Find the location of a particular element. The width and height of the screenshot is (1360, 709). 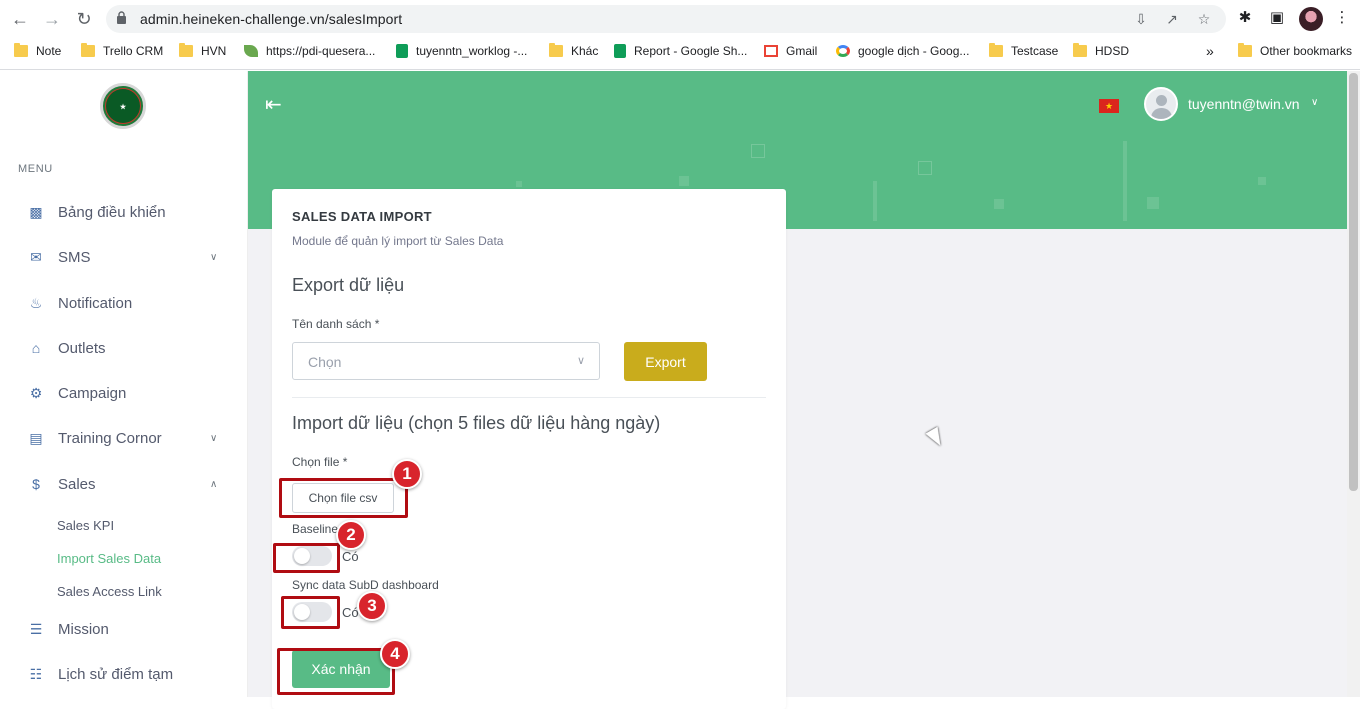

other-bookmarks: Other bookmarks is located at coordinates (1295, 51).